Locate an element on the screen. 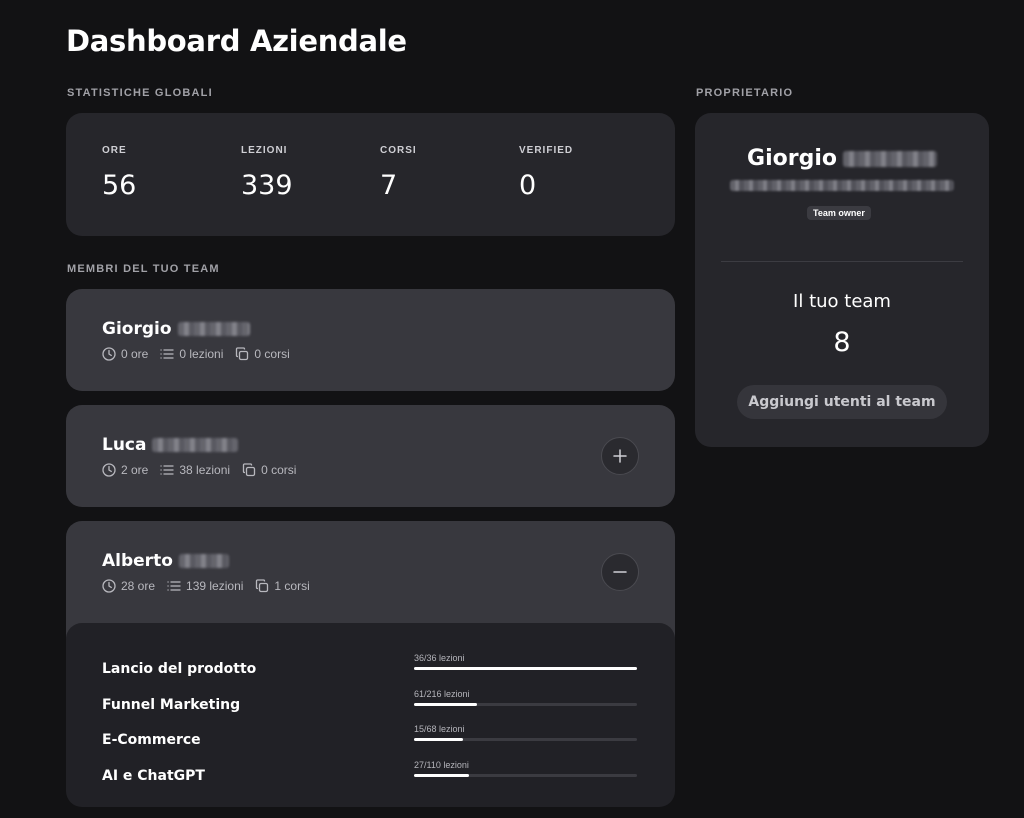 The image size is (1024, 818). course-progress-label: 36/36 lezioni is located at coordinates (439, 658).